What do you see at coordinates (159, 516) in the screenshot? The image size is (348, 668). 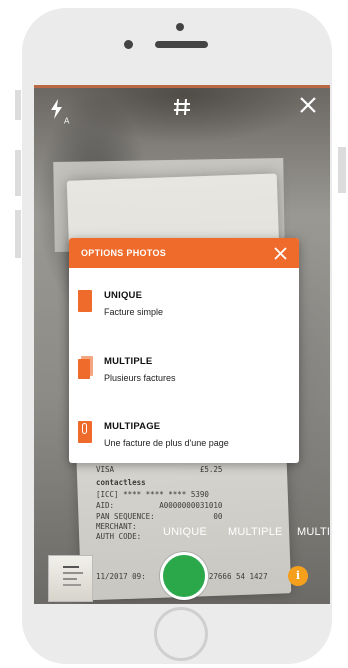 I see `receipt-line: PAN SEQUENCE: 00` at bounding box center [159, 516].